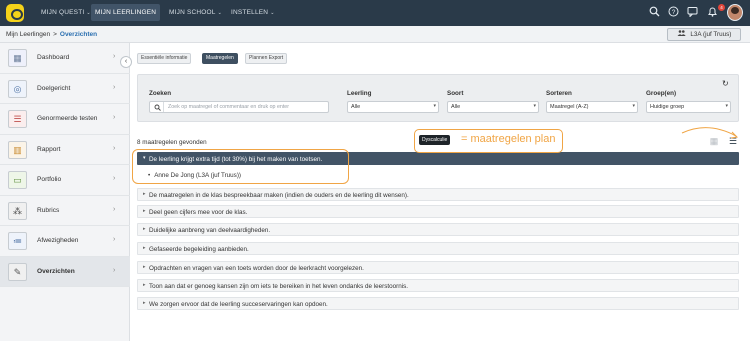  What do you see at coordinates (15, 13) in the screenshot?
I see `questi-logo` at bounding box center [15, 13].